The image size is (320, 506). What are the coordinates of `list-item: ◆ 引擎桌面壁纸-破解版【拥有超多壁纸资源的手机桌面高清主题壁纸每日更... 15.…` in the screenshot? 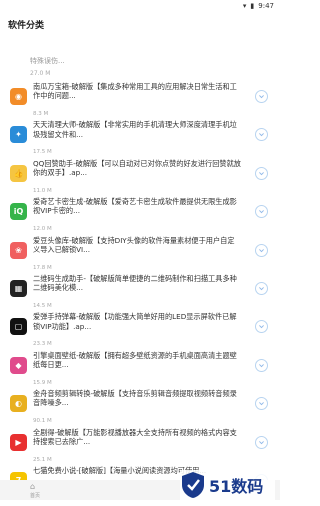 It's located at (140, 371).